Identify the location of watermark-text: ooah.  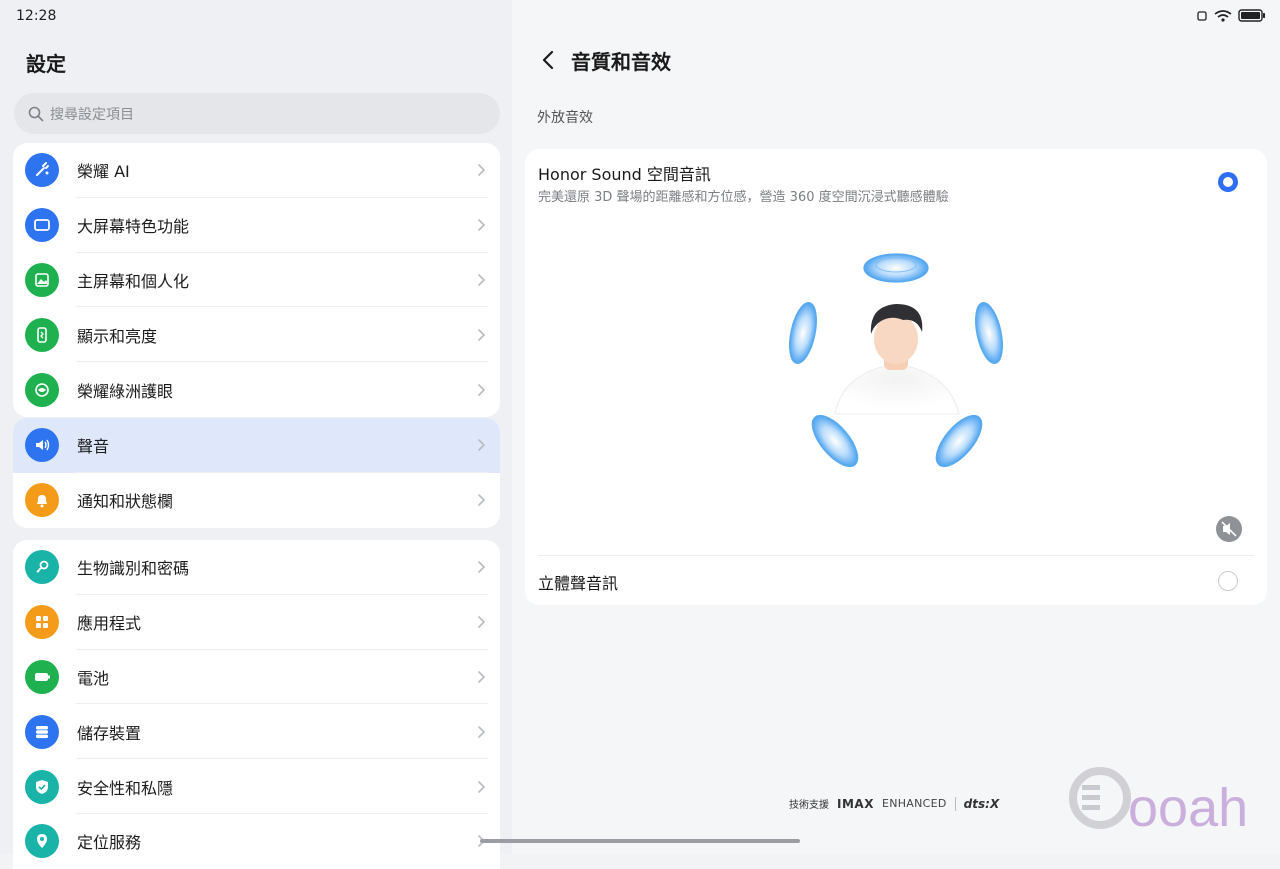
(1188, 806).